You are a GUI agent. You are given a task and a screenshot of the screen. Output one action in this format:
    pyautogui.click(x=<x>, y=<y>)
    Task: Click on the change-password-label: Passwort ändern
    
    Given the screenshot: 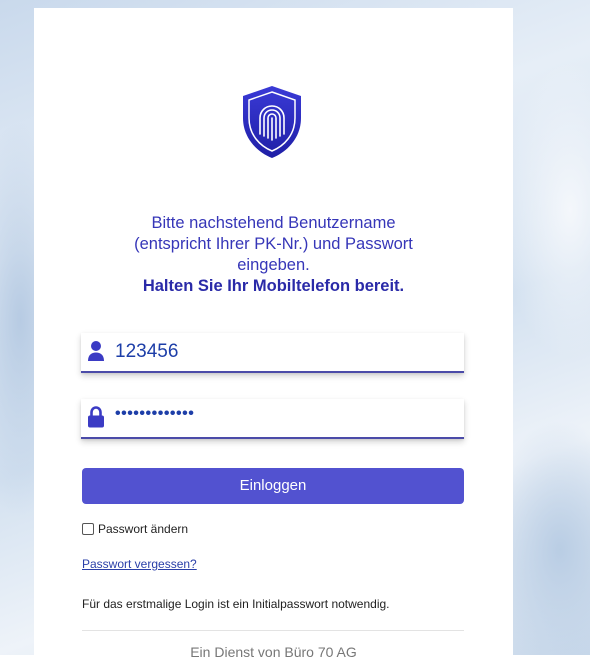 What is the action you would take?
    pyautogui.click(x=143, y=529)
    